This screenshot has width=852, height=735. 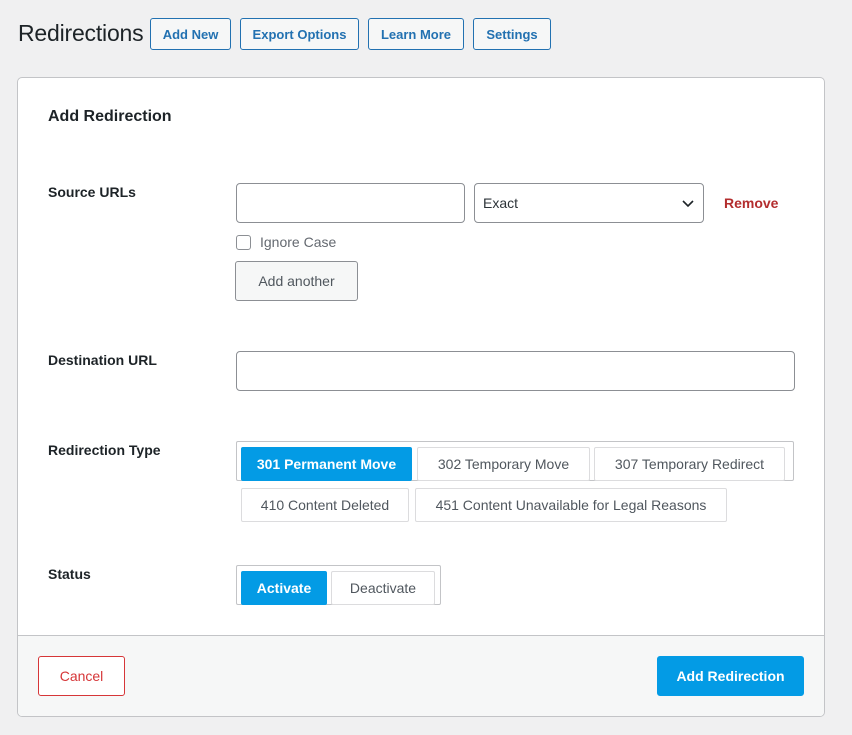 What do you see at coordinates (296, 281) in the screenshot?
I see `add-another-button: Add another` at bounding box center [296, 281].